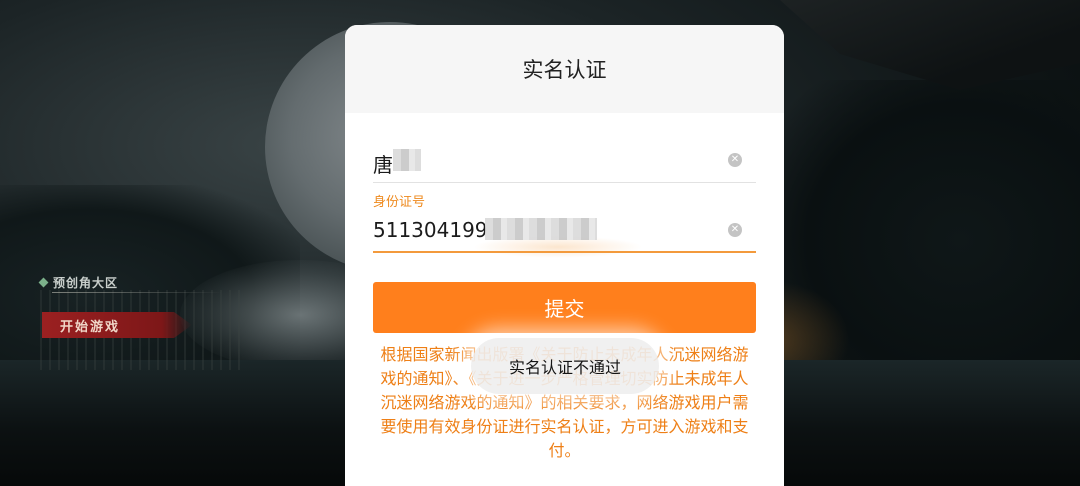 The image size is (1080, 486). Describe the element at coordinates (43, 282) in the screenshot. I see `diamond-icon` at that location.